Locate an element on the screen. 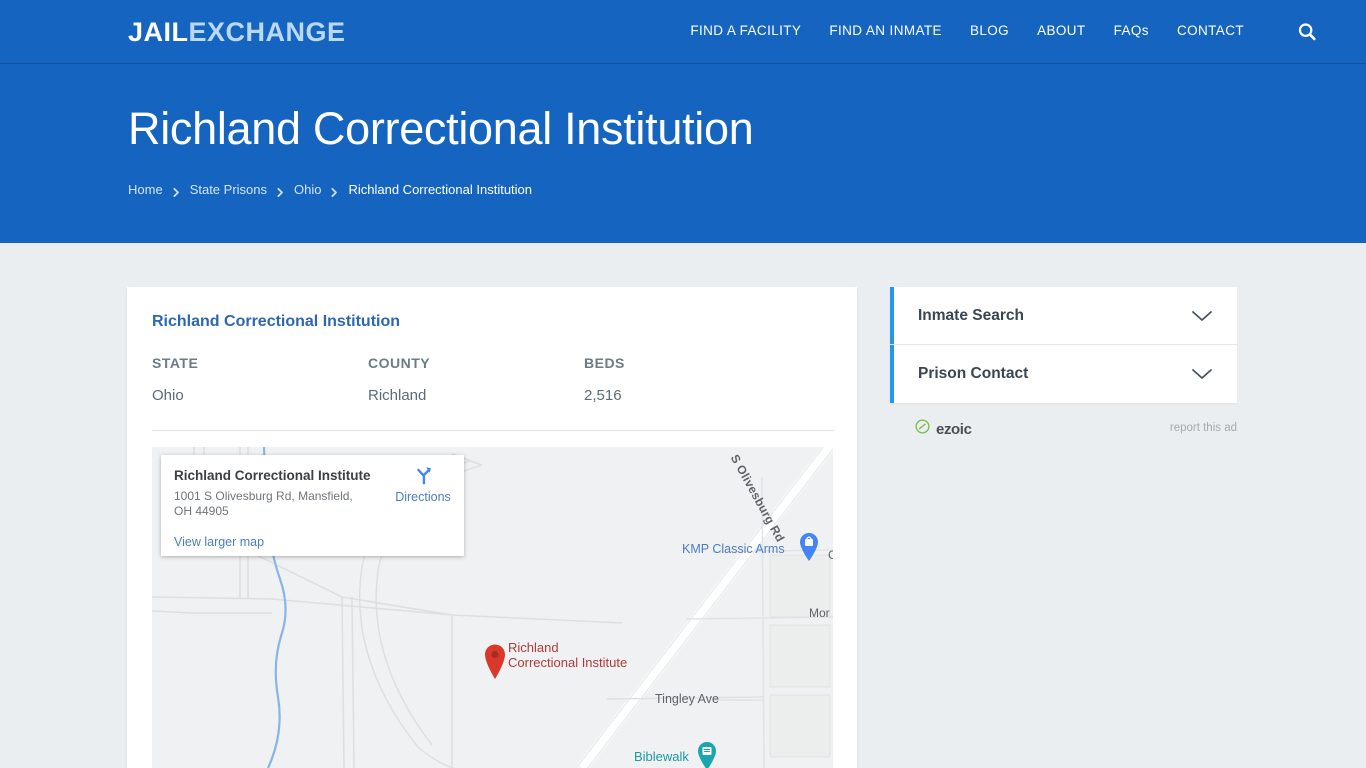  page-title: Richland Correctional Institution is located at coordinates (441, 128).